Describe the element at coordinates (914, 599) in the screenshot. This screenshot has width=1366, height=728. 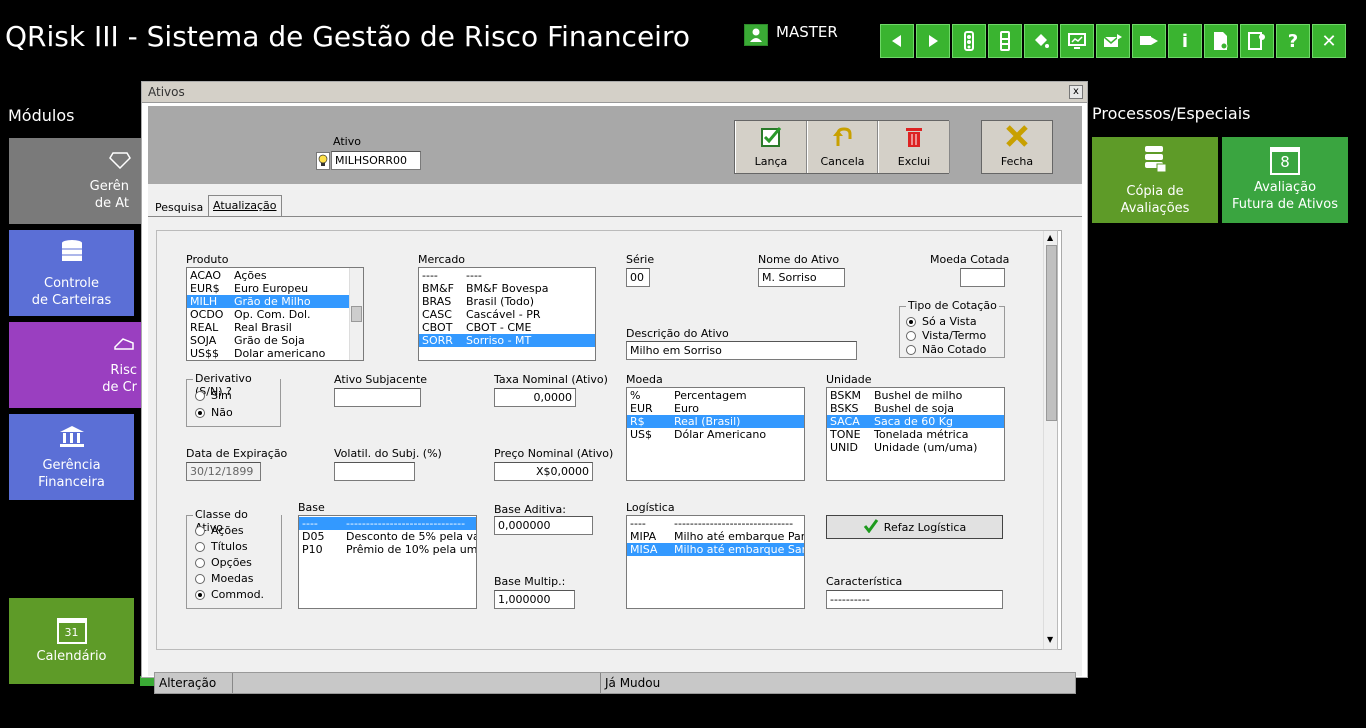
I see `caracteristica-input: ----------` at that location.